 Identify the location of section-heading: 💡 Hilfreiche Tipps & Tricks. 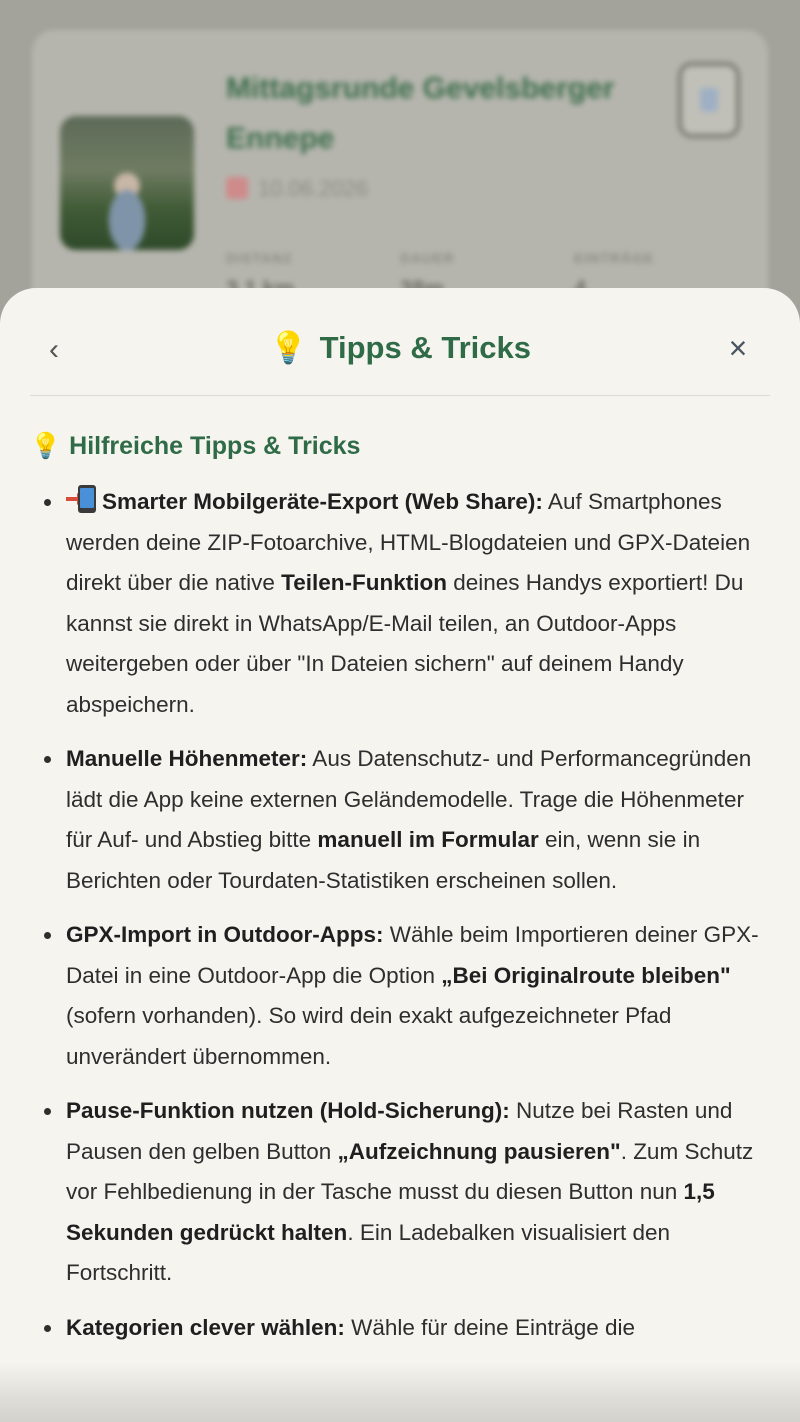
(400, 446).